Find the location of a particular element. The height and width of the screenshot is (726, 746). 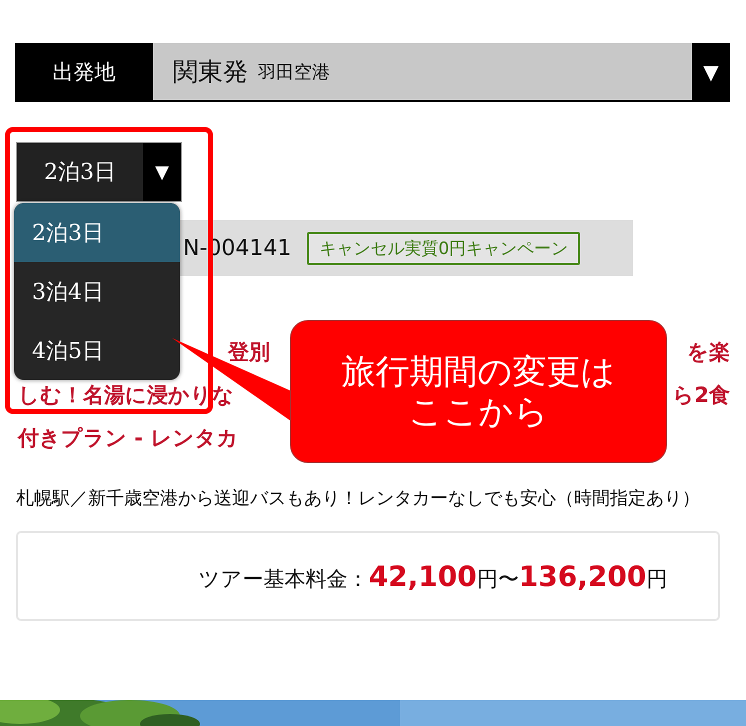

dropdown-option: 4泊5日 is located at coordinates (97, 350).